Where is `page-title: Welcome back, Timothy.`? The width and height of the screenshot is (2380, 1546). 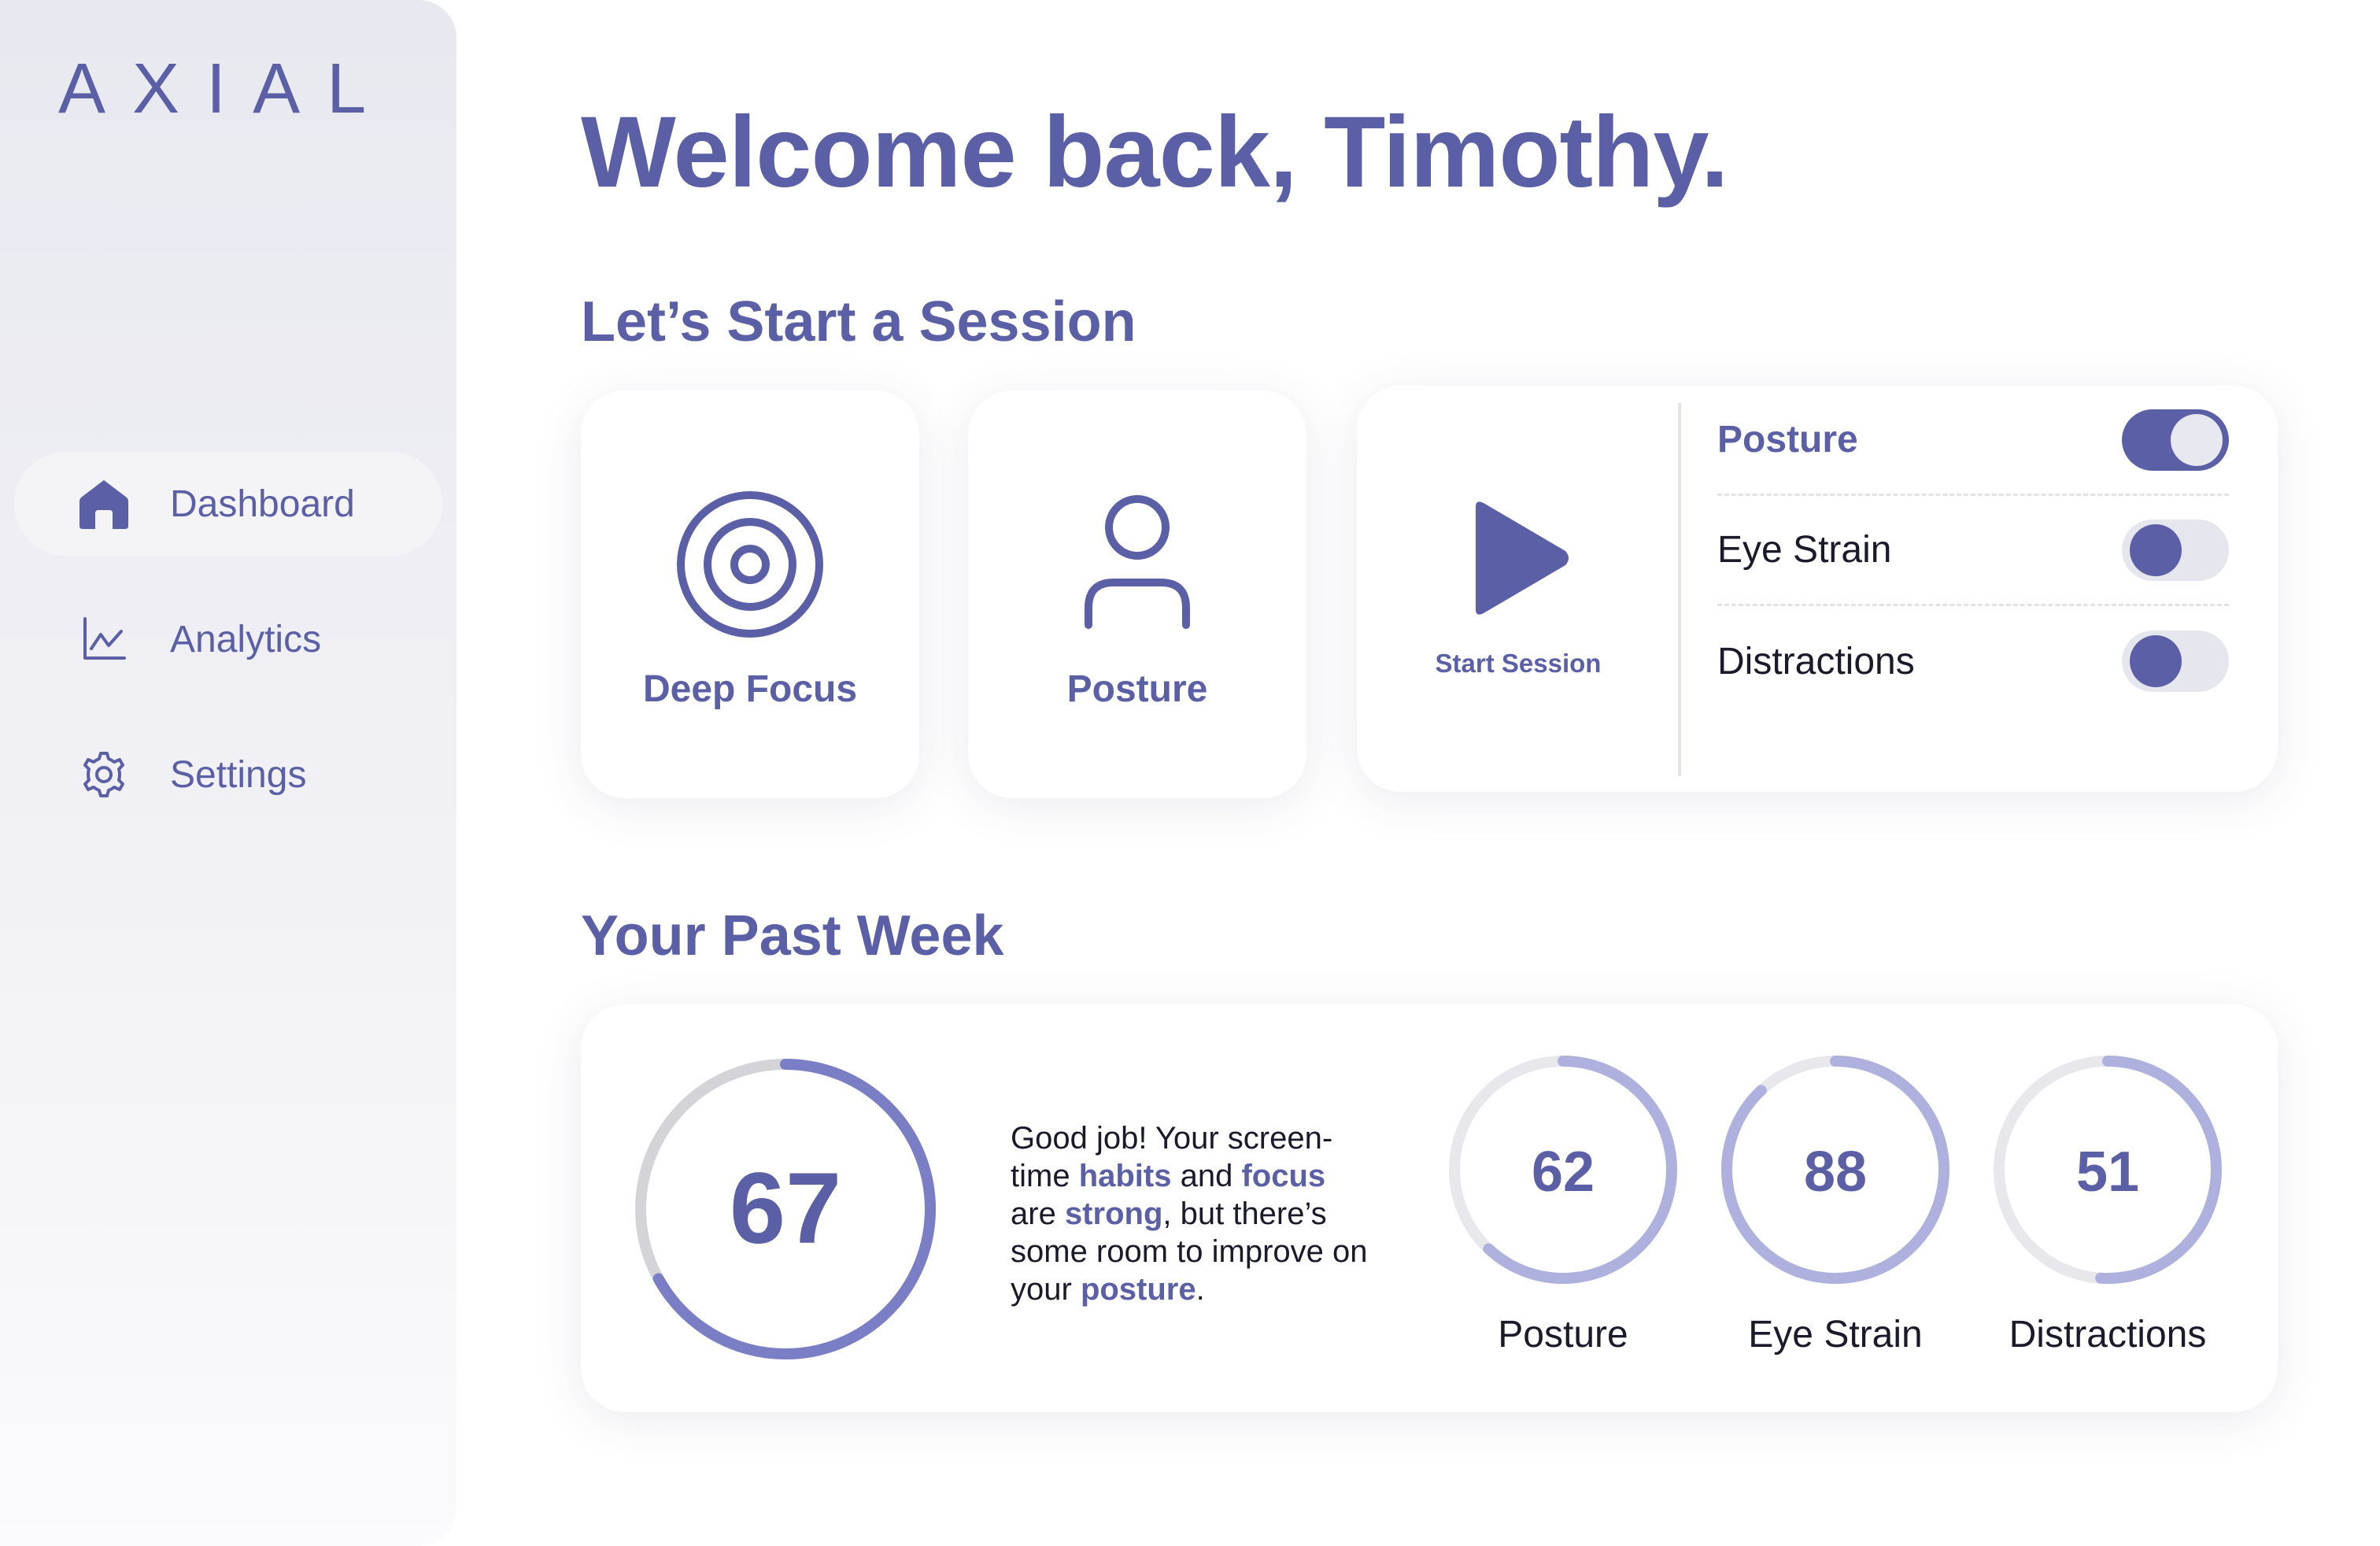 page-title: Welcome back, Timothy. is located at coordinates (1155, 152).